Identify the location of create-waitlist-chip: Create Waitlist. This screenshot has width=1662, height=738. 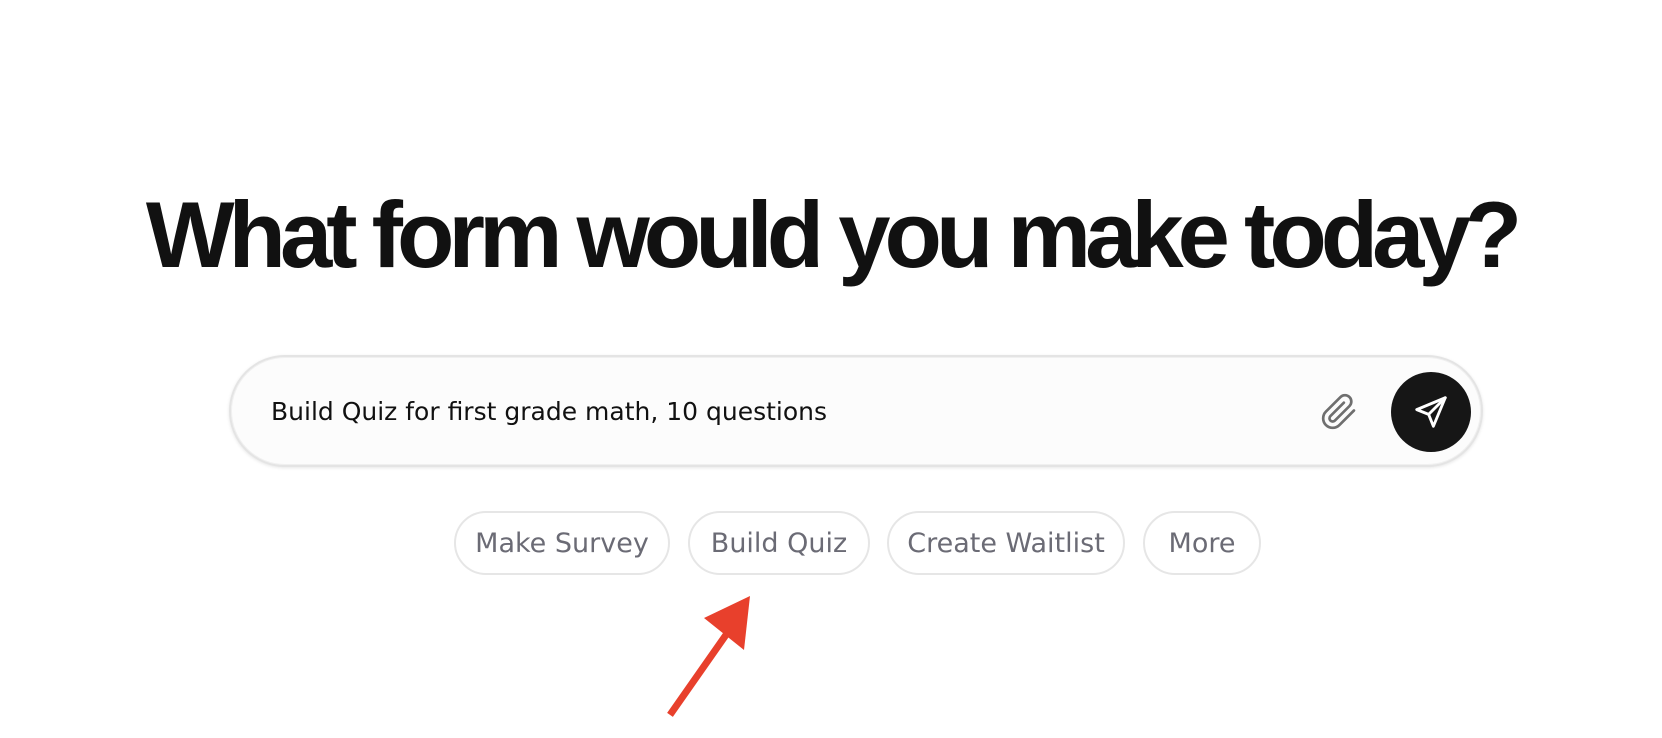
(1006, 543).